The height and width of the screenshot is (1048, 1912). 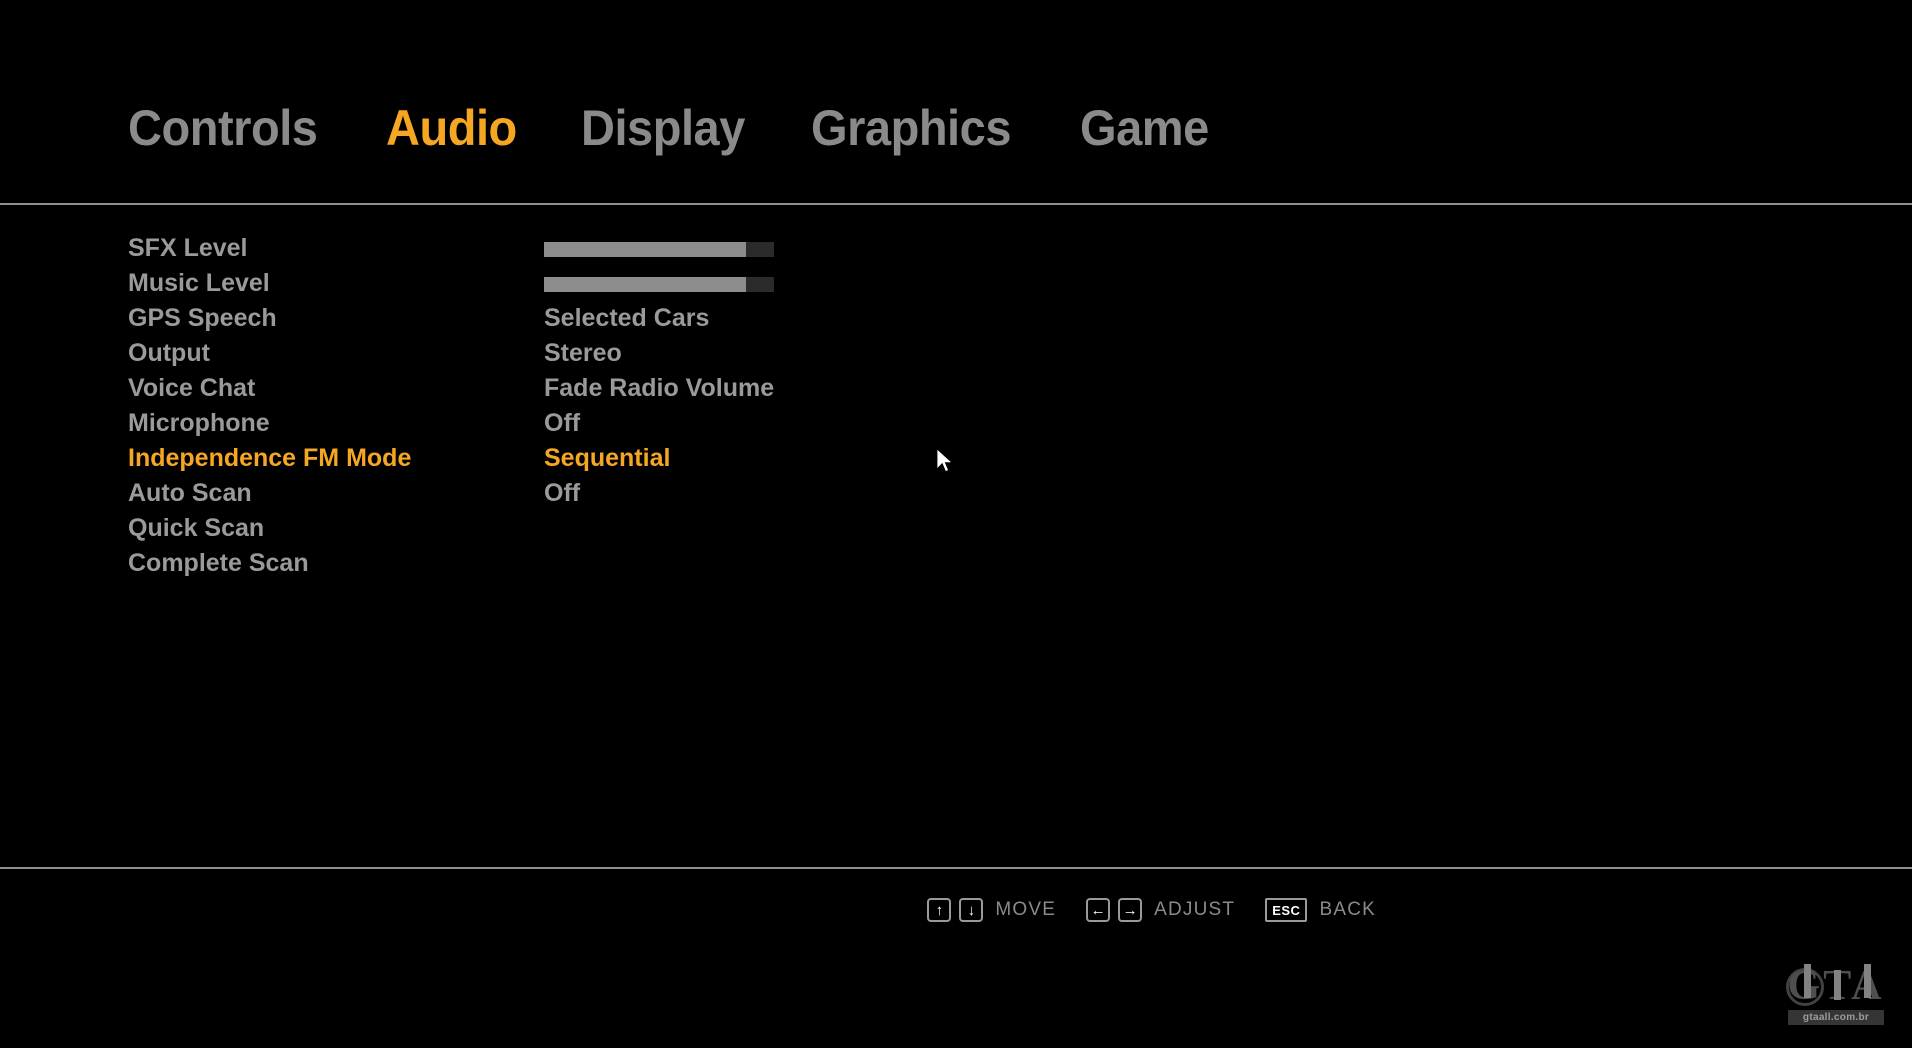 I want to click on settings-tab-bar: Controls Audio Display Graphics Game, so click(x=672, y=134).